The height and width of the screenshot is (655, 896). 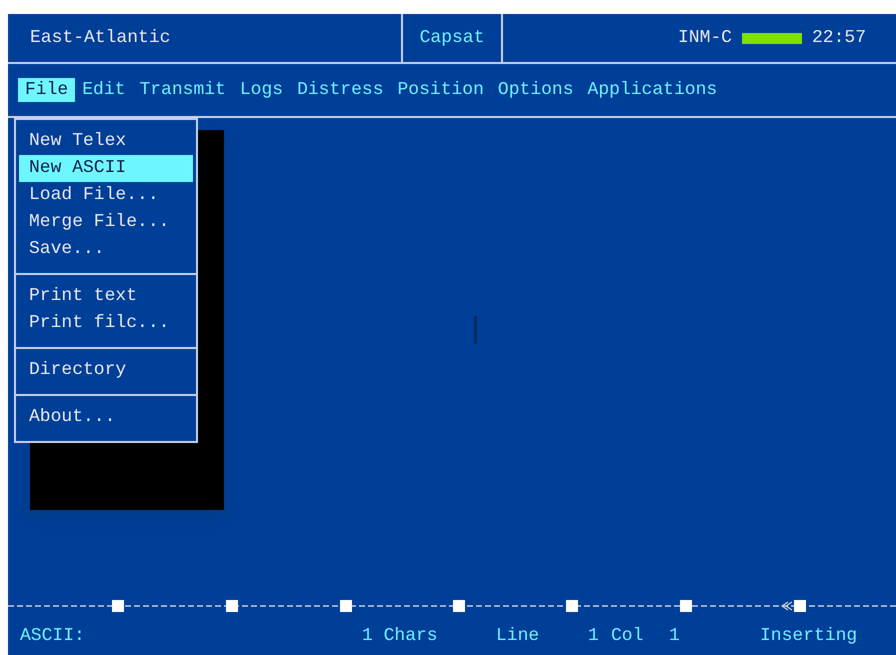 I want to click on menu-item: Transmit, so click(x=182, y=90).